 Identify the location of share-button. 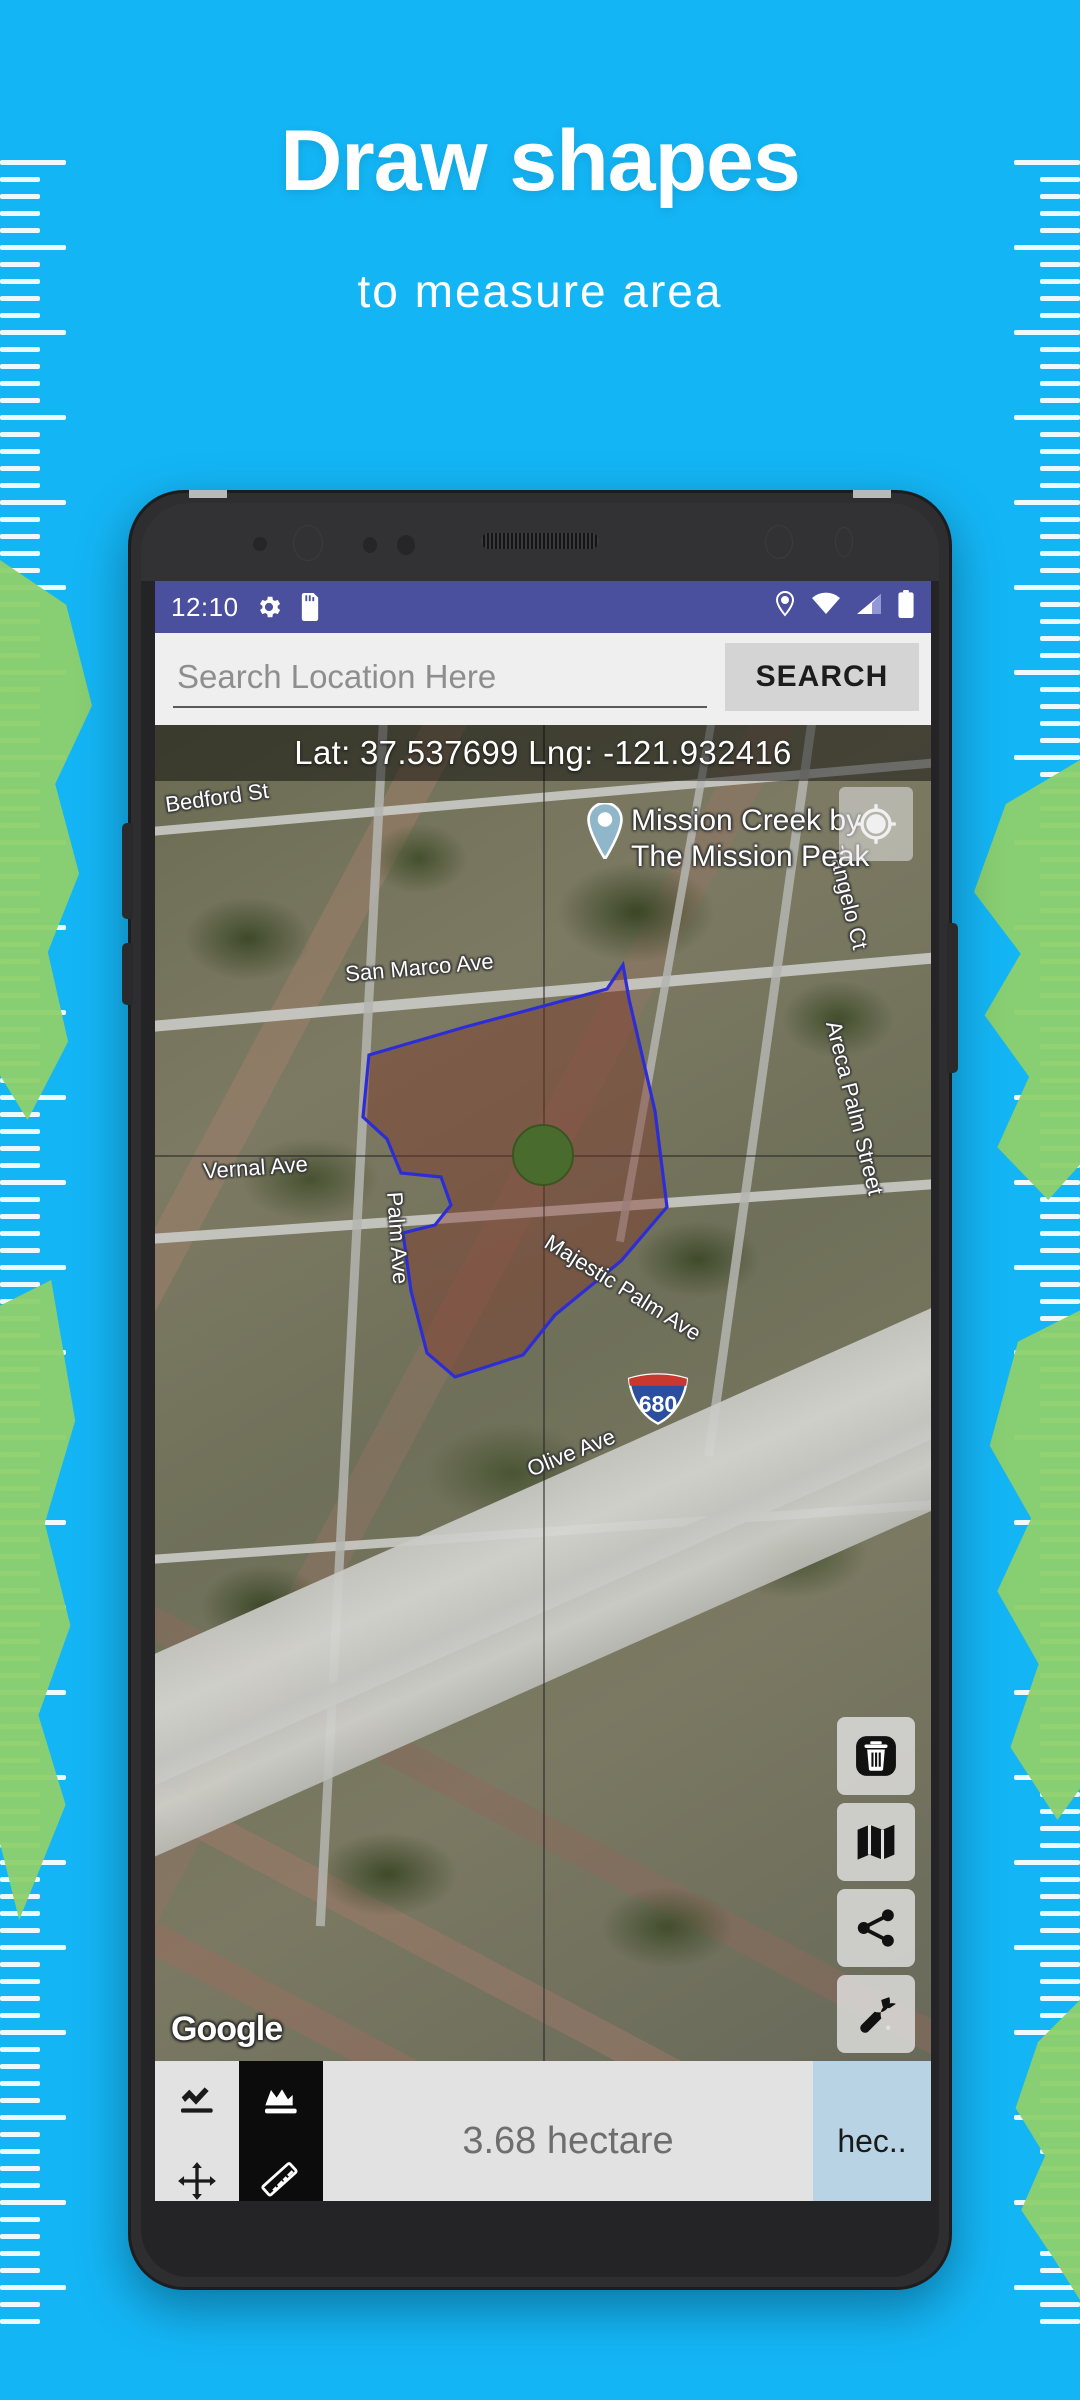
(876, 1928).